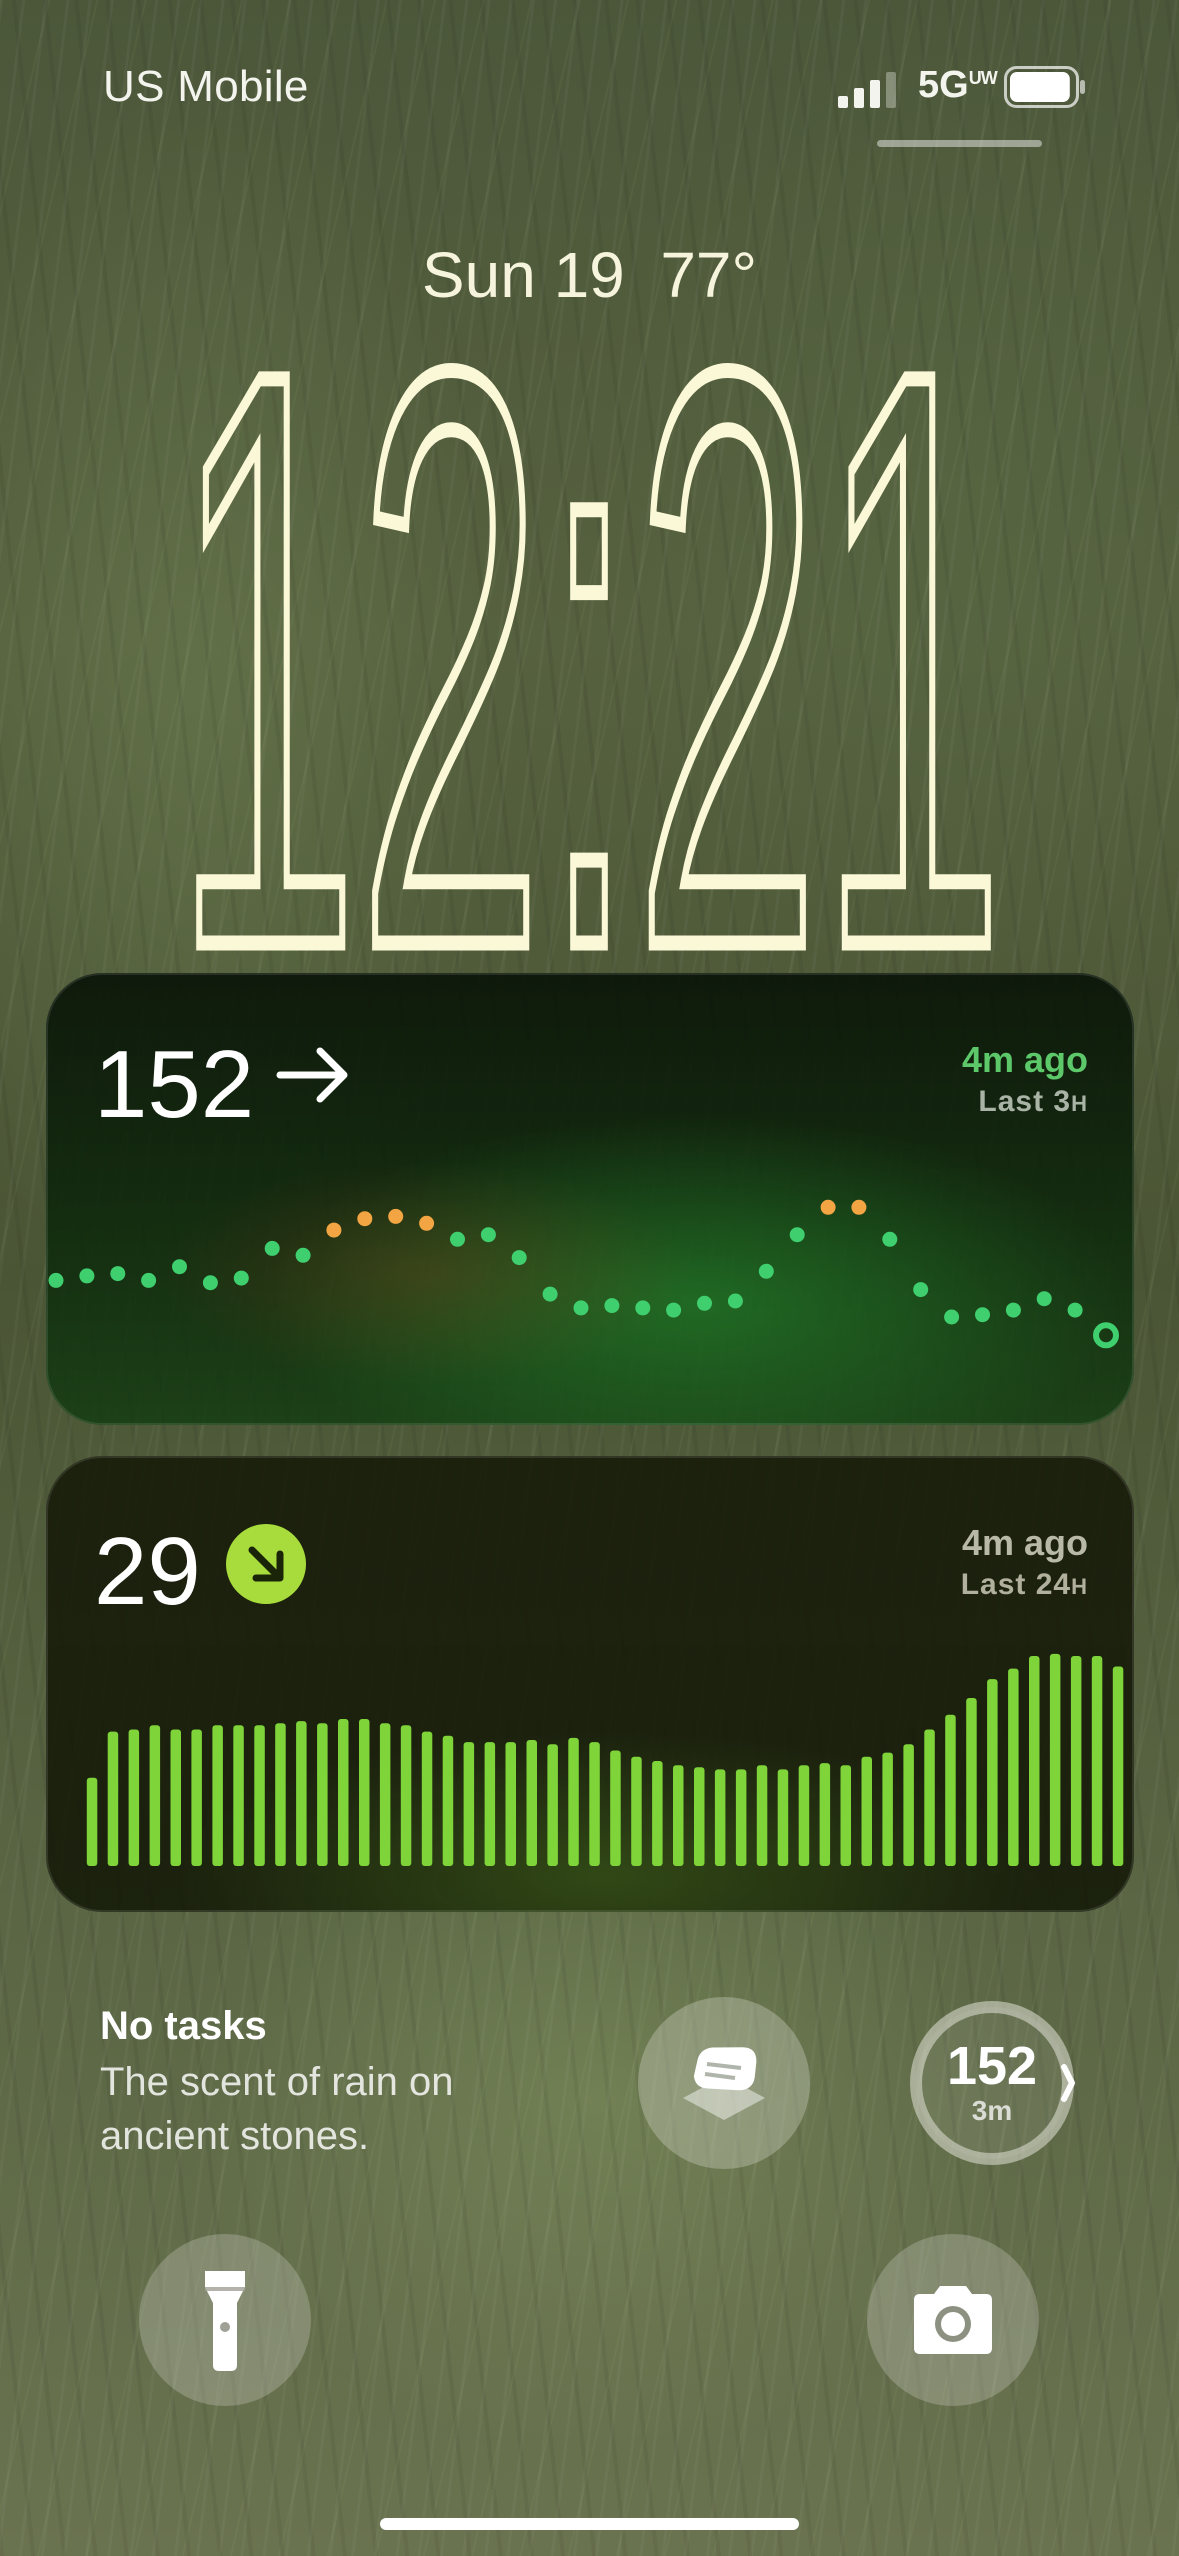  I want to click on camera-button, so click(953, 2320).